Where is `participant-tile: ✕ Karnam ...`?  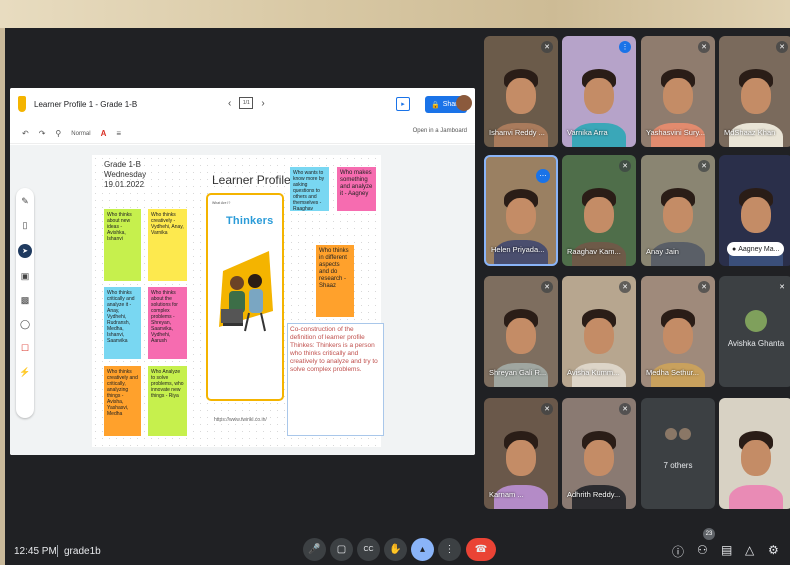
participant-tile: ✕ Karnam ... is located at coordinates (521, 453).